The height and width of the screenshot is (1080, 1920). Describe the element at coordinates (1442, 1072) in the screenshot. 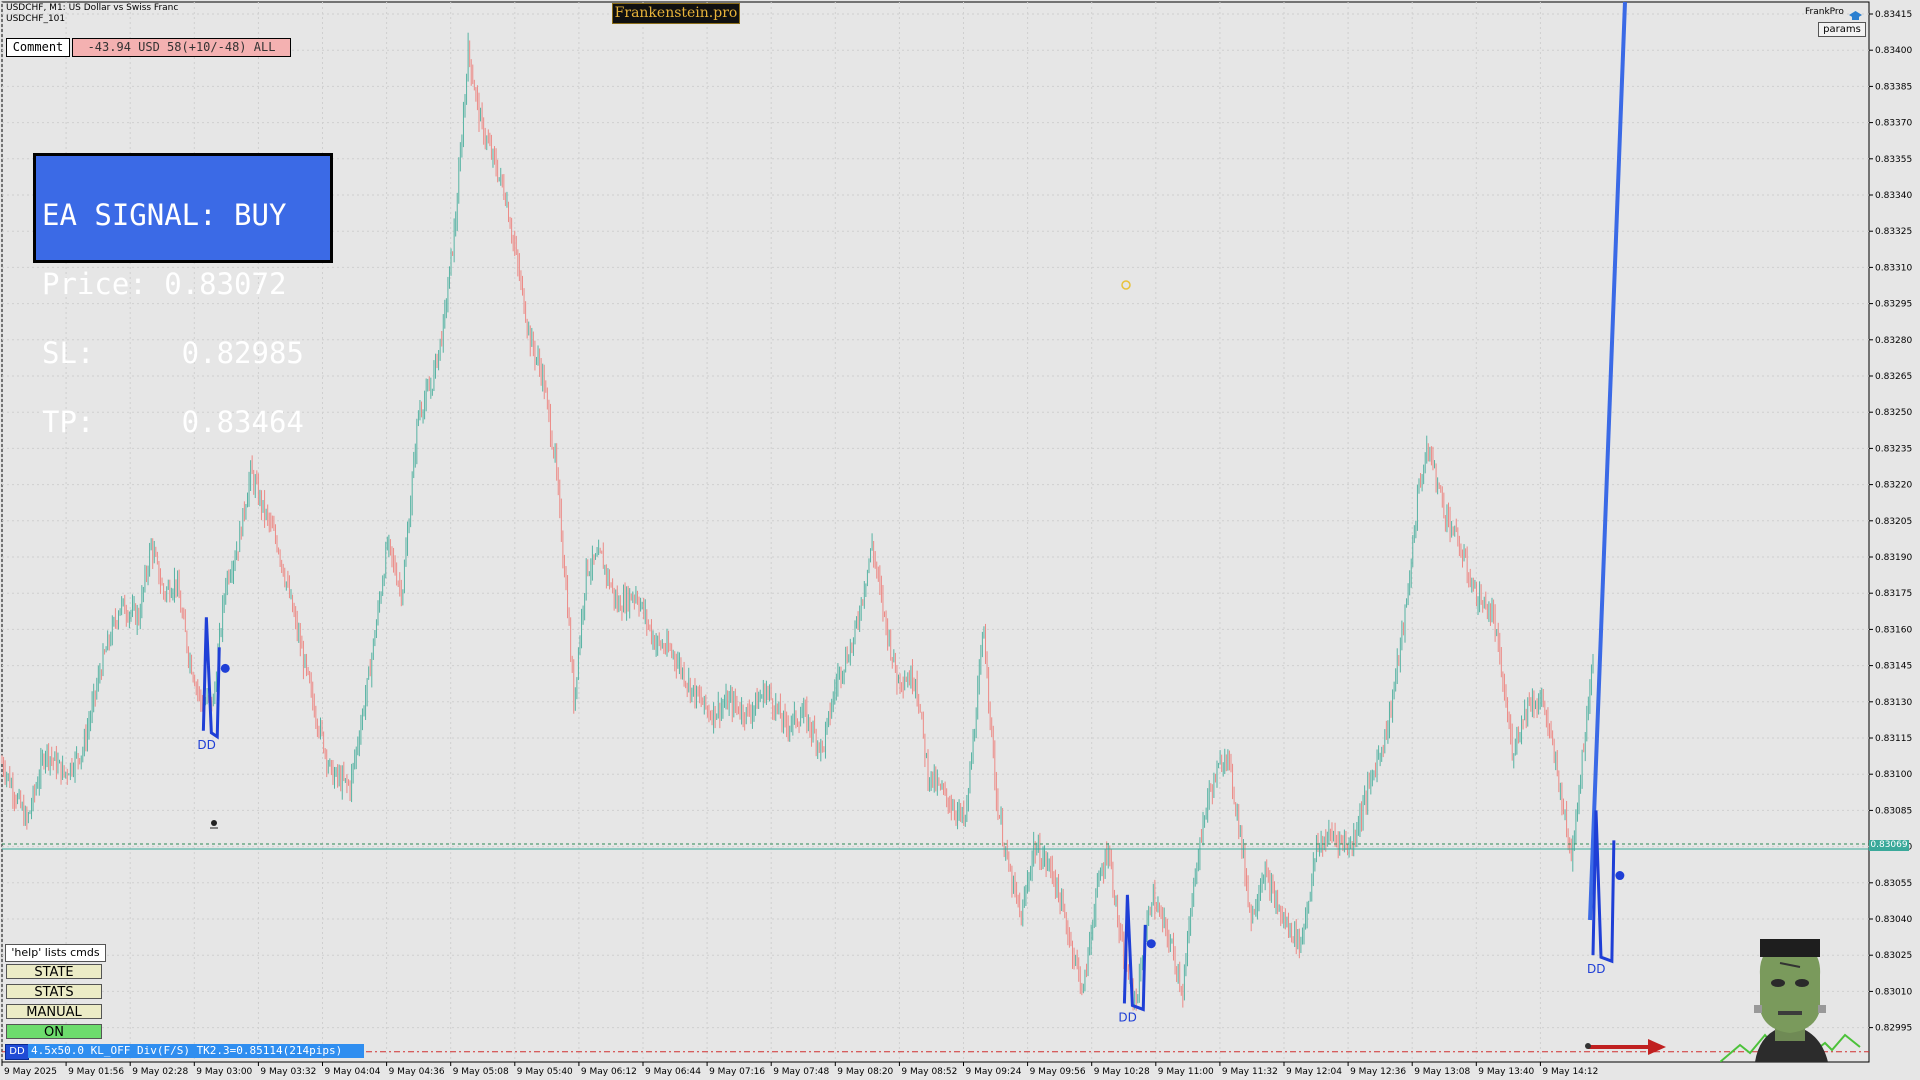

I see `time-label: 9 May 13:08` at that location.